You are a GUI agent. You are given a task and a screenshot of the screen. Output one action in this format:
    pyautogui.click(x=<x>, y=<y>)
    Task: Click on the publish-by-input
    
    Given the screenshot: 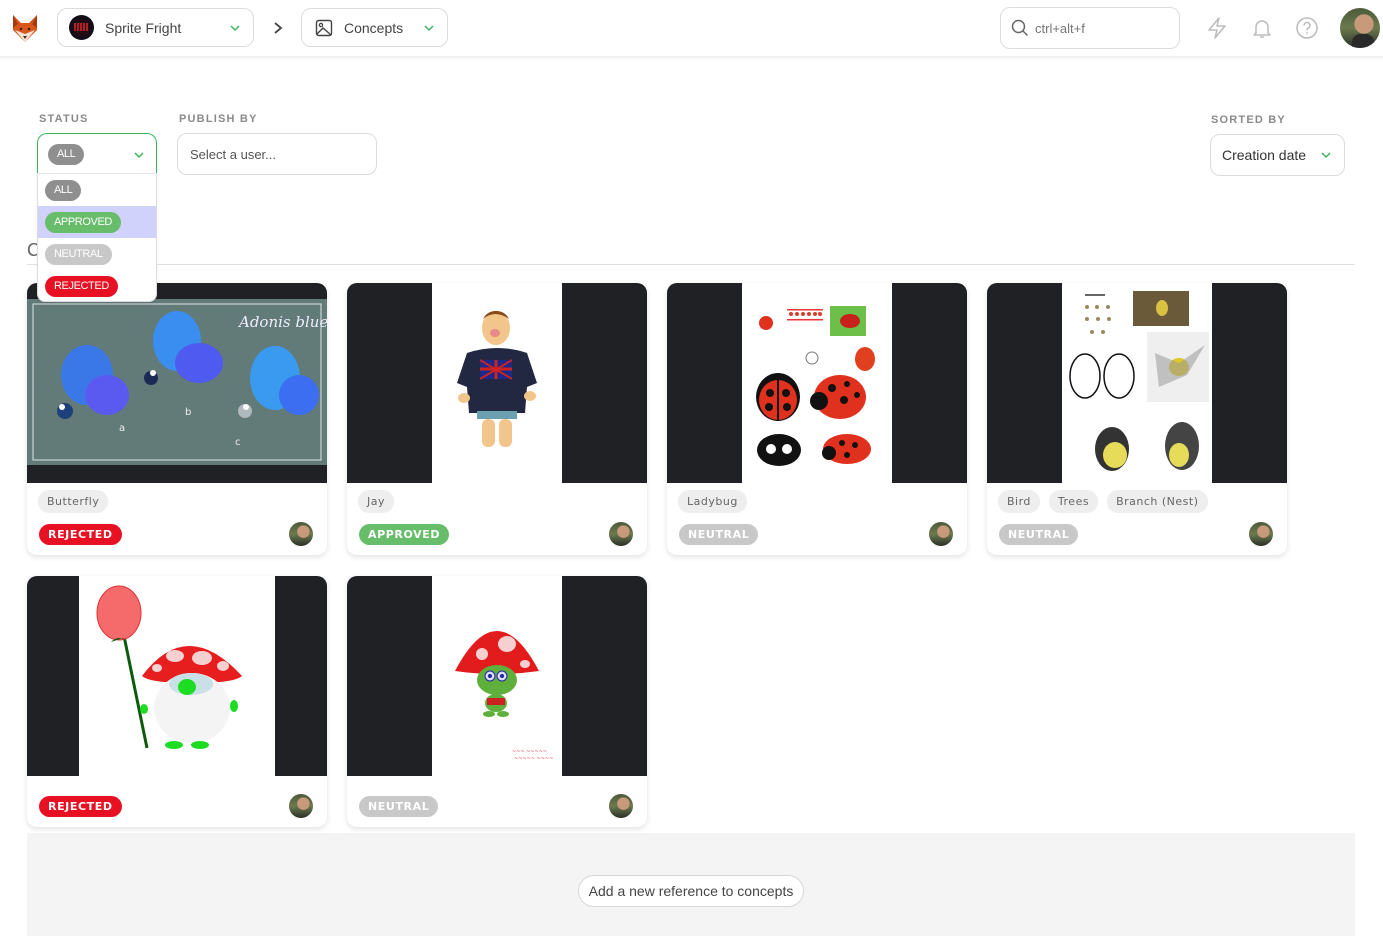 What is the action you would take?
    pyautogui.click(x=277, y=154)
    